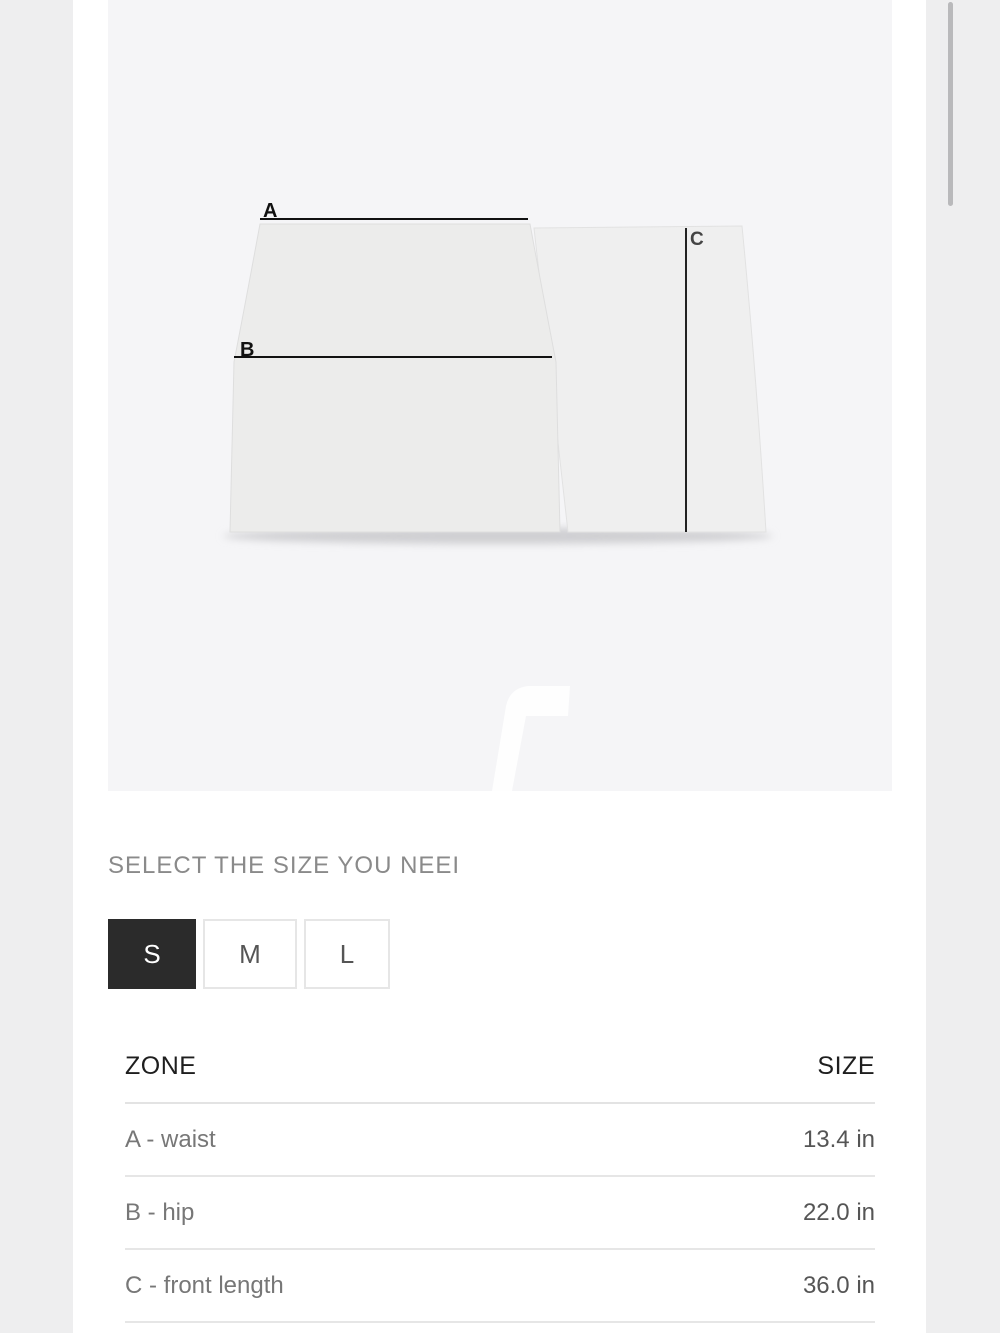 This screenshot has height=1333, width=1000. What do you see at coordinates (531, 738) in the screenshot?
I see `watermark-mark` at bounding box center [531, 738].